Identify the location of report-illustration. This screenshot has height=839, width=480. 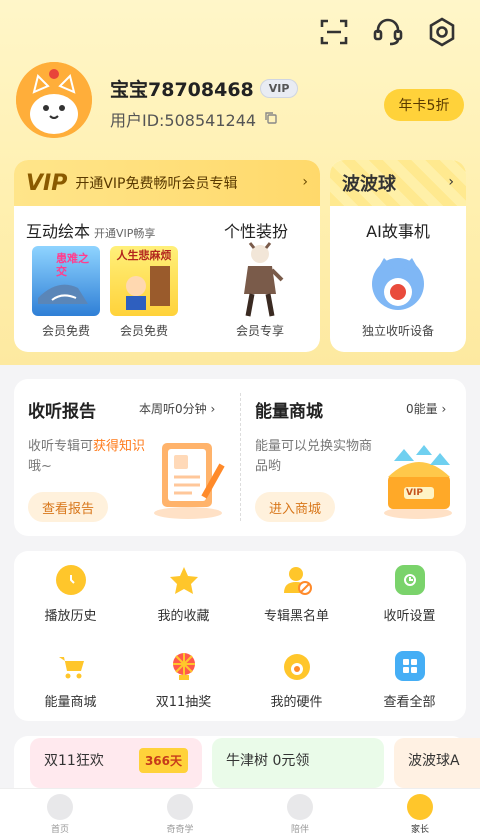
(189, 478).